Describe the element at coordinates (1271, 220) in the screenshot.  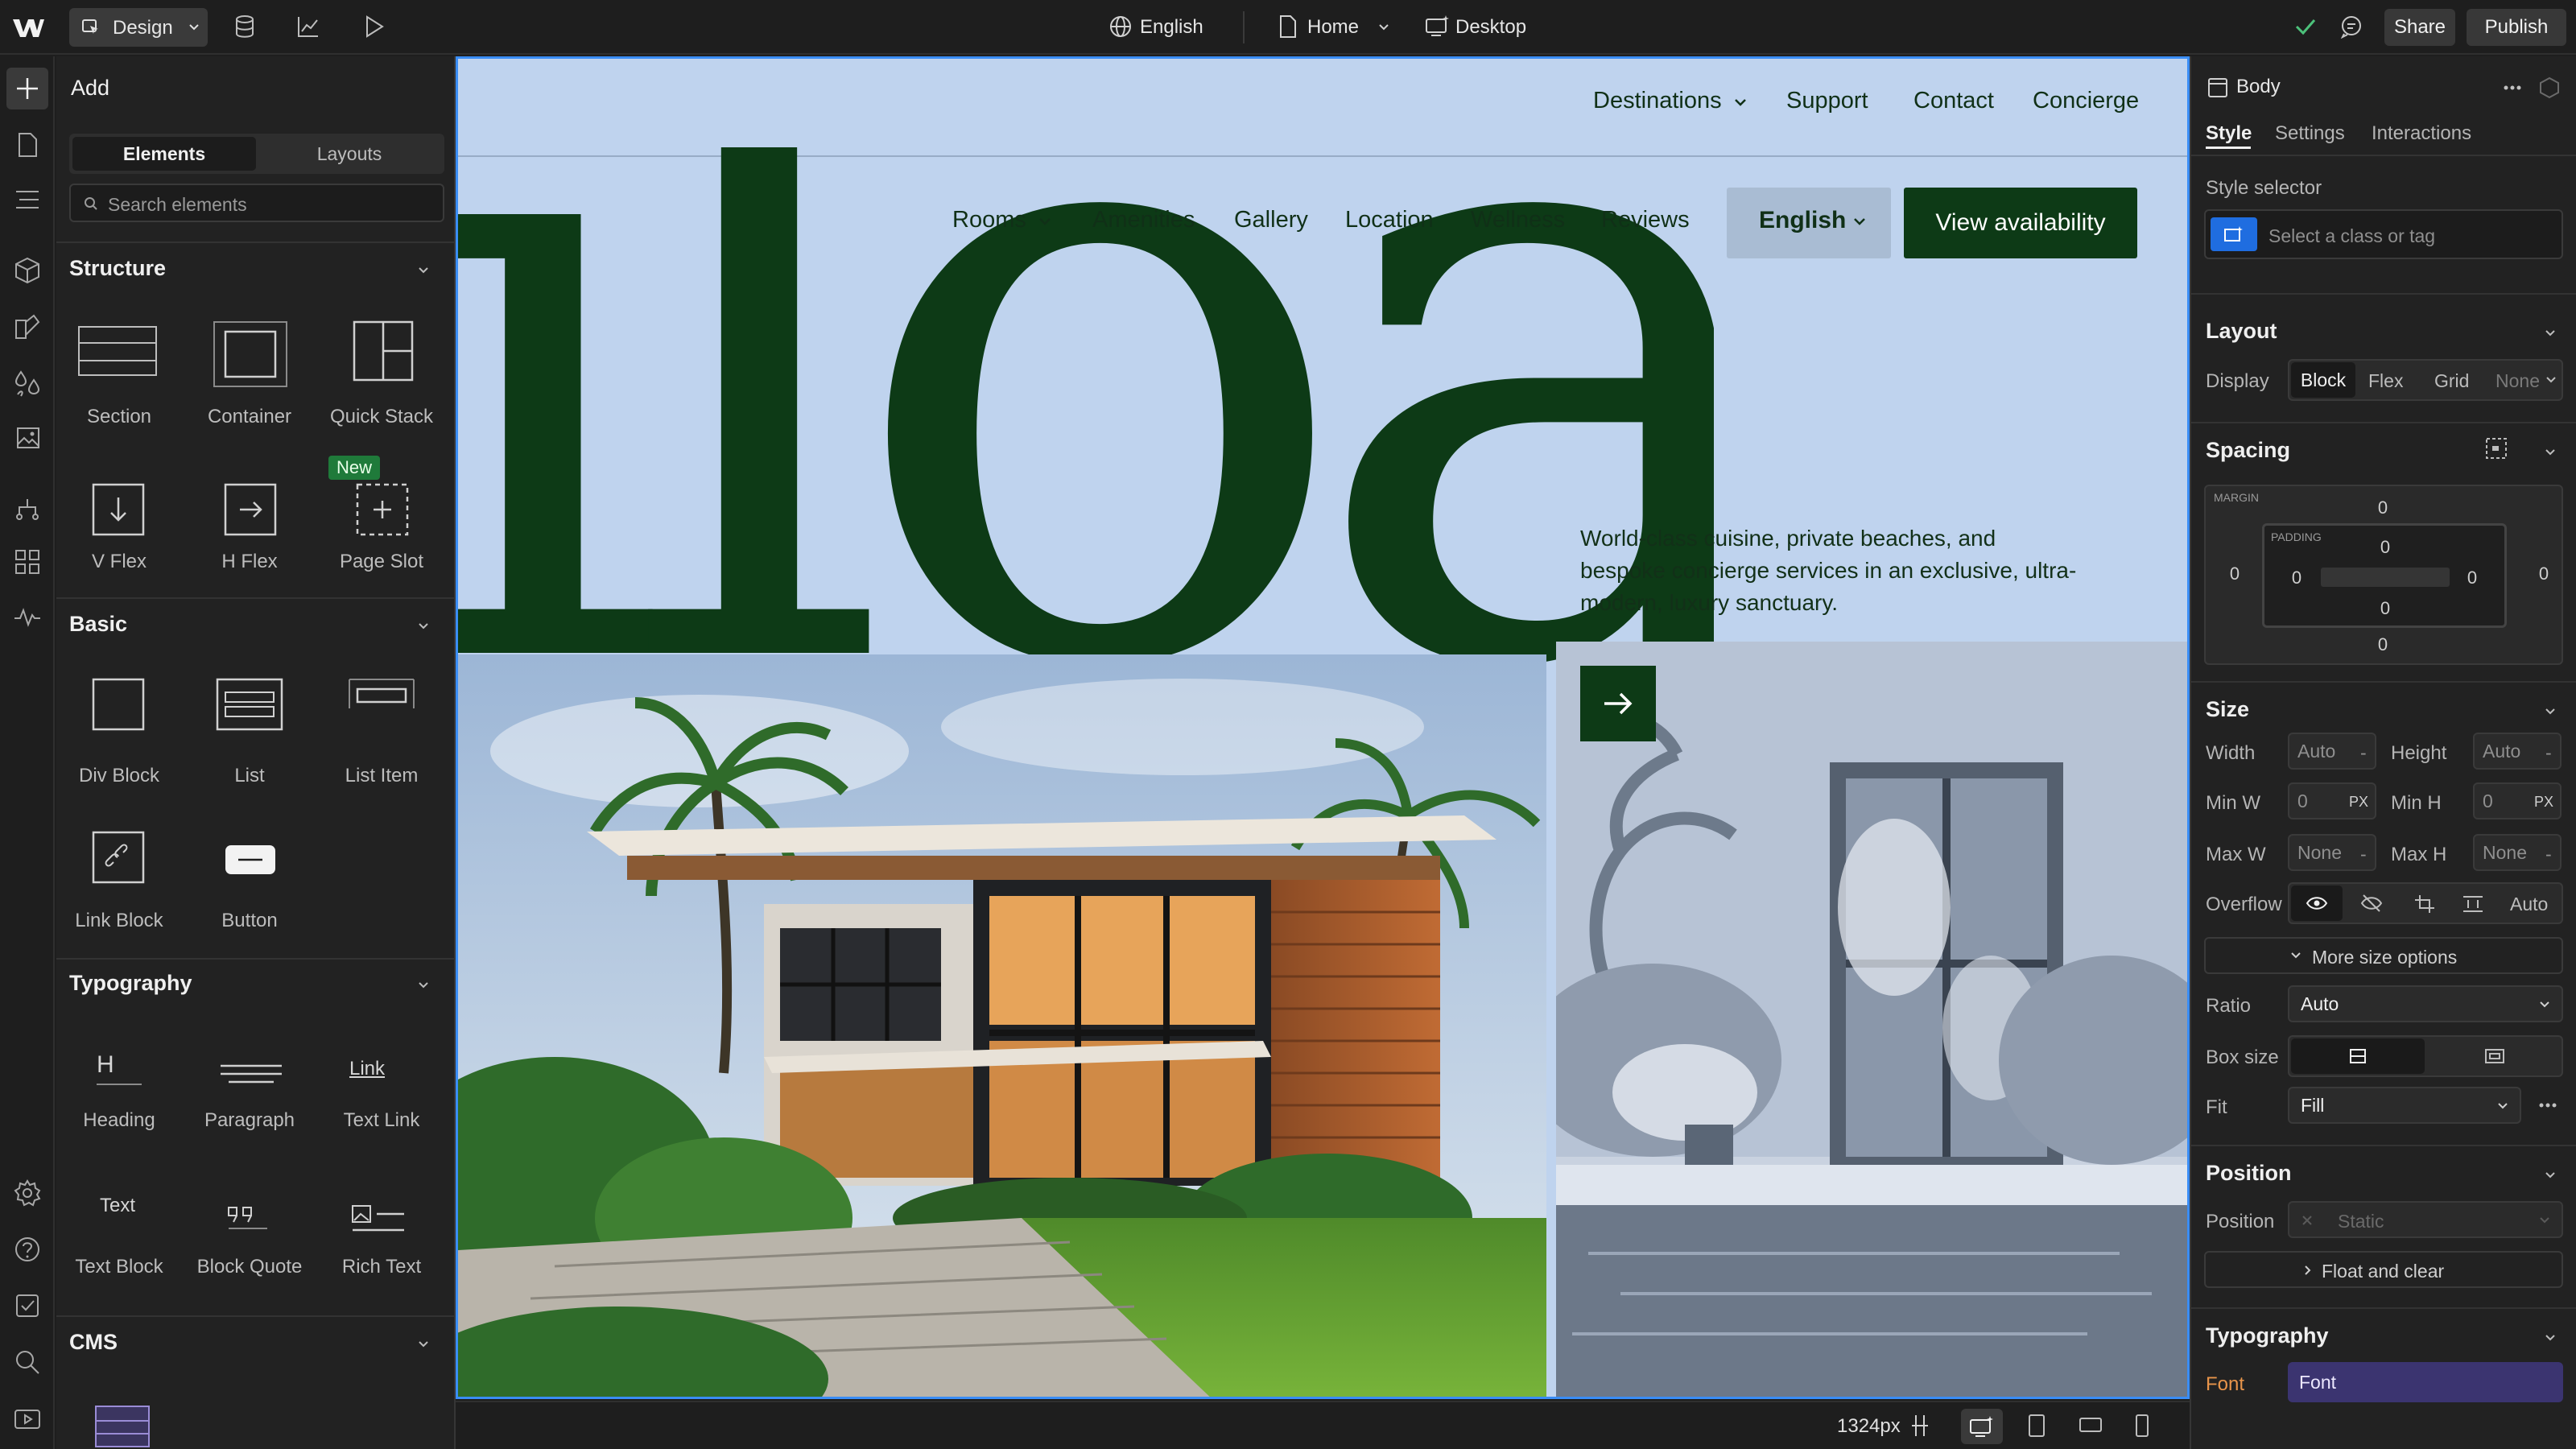
I see `nav-gallery: Gallery` at that location.